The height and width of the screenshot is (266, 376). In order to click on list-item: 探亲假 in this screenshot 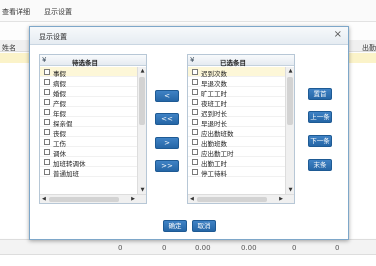, I will do `click(88, 122)`.